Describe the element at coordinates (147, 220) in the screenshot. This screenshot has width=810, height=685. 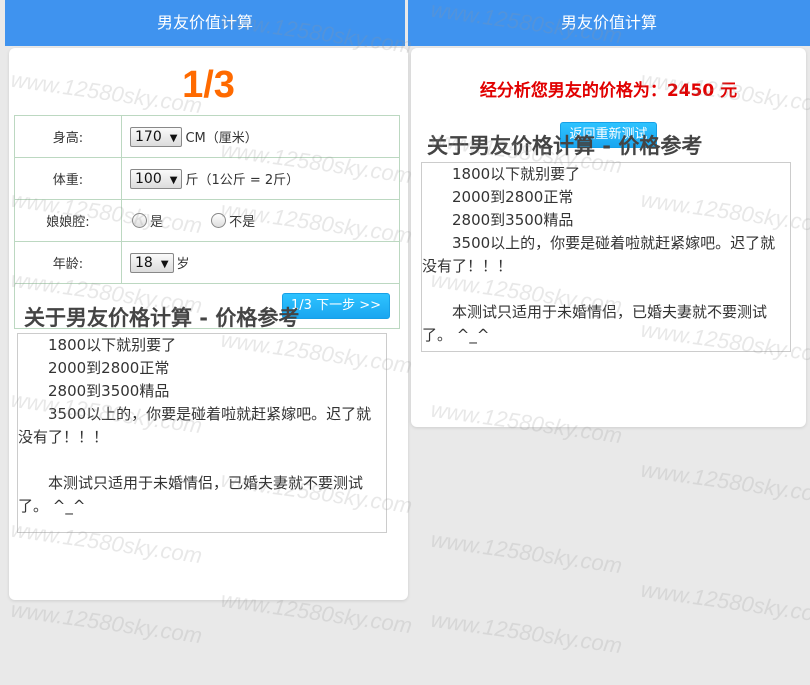
I see `radio-yes: 是` at that location.